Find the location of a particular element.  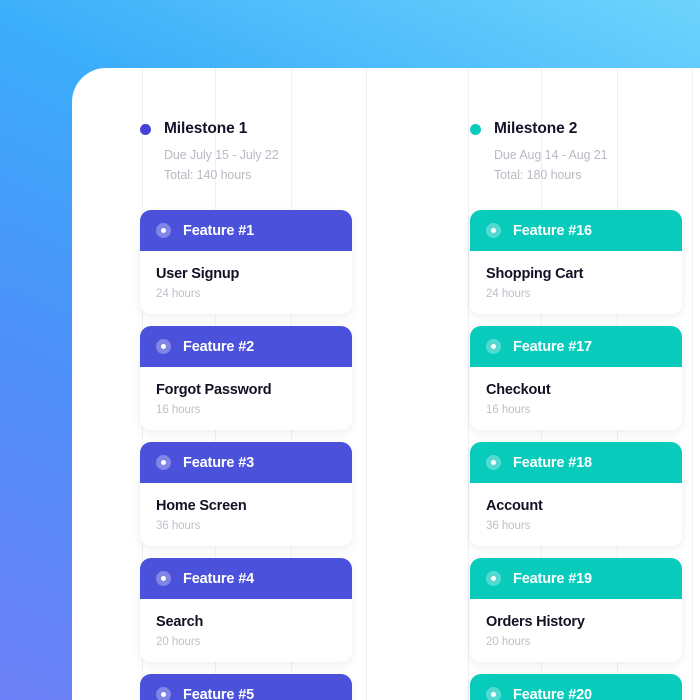

feature-card-header: Feature #17 is located at coordinates (576, 346).